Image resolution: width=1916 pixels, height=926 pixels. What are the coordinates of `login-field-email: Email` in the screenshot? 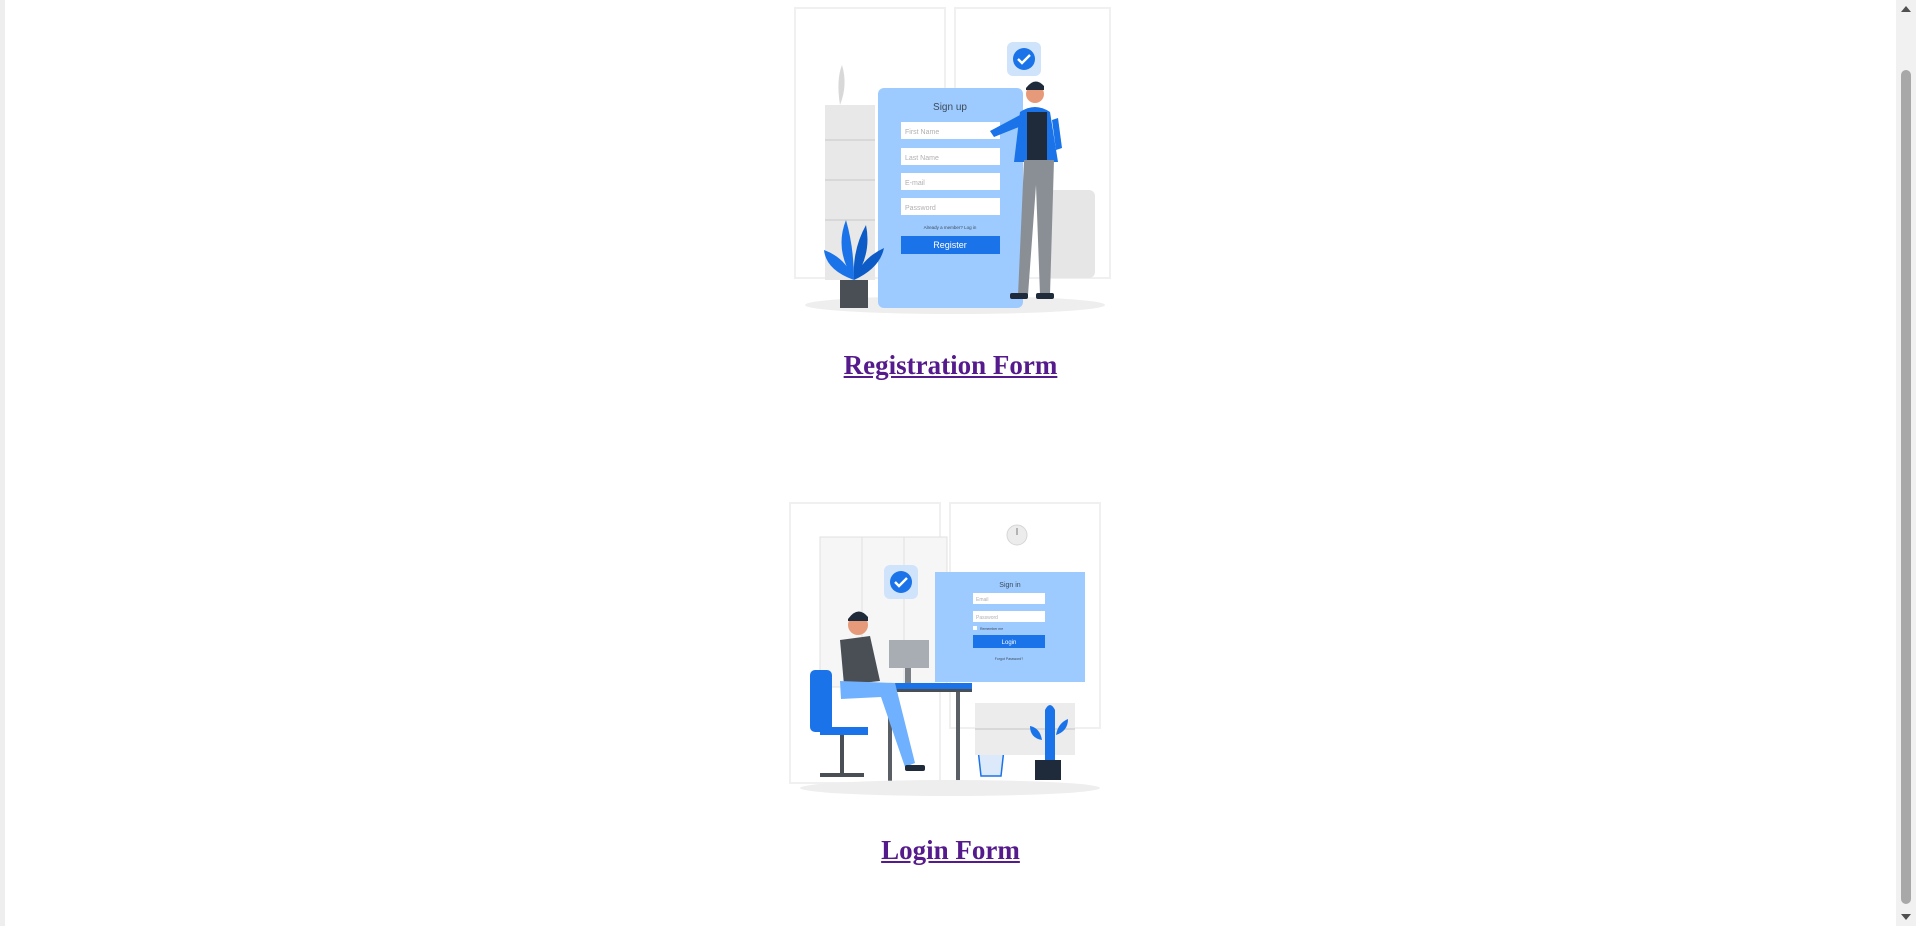 It's located at (982, 600).